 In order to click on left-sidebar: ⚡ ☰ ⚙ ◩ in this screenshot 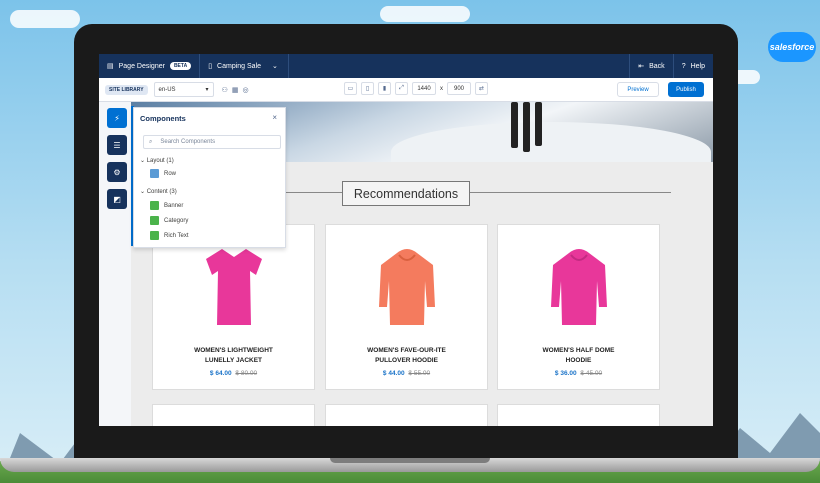, I will do `click(116, 264)`.